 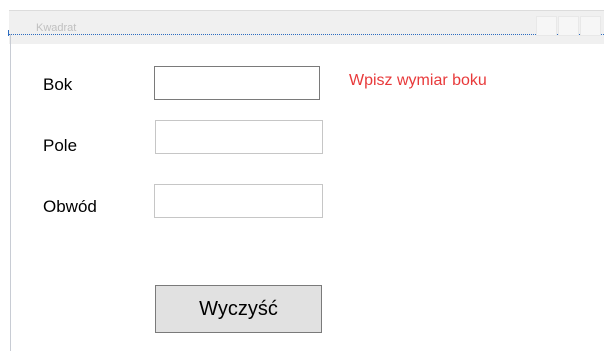 I want to click on close-button, so click(x=590, y=26).